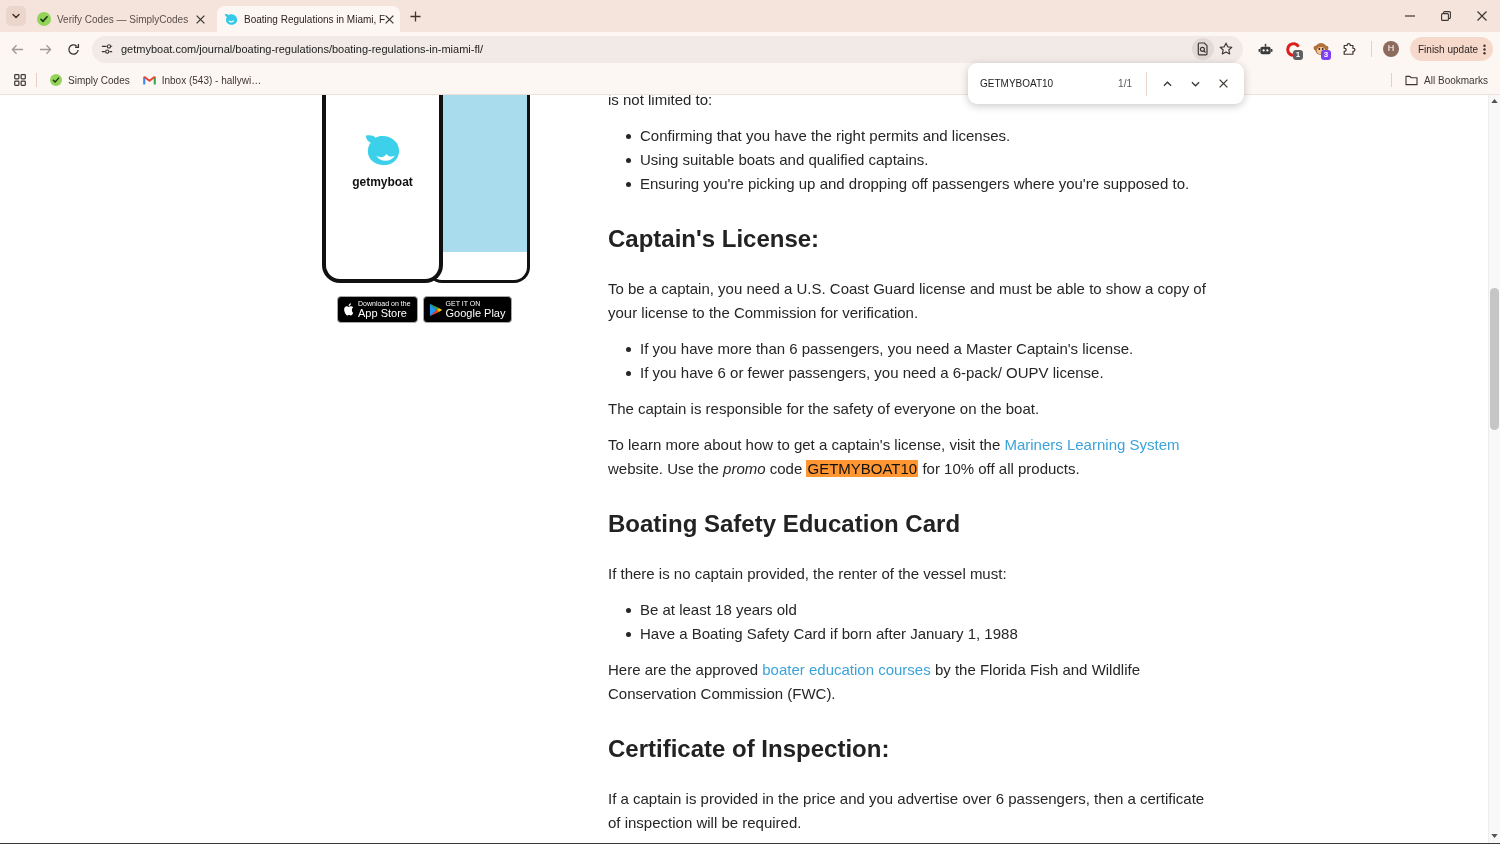 The height and width of the screenshot is (844, 1500). I want to click on site-settings-icon, so click(107, 49).